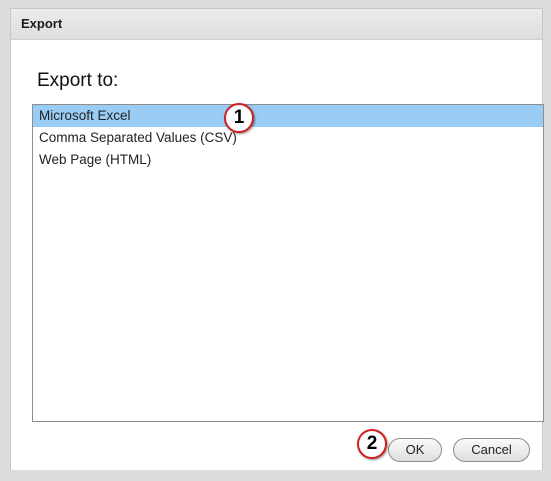 This screenshot has width=551, height=481. Describe the element at coordinates (239, 118) in the screenshot. I see `step-1-badge: 1` at that location.